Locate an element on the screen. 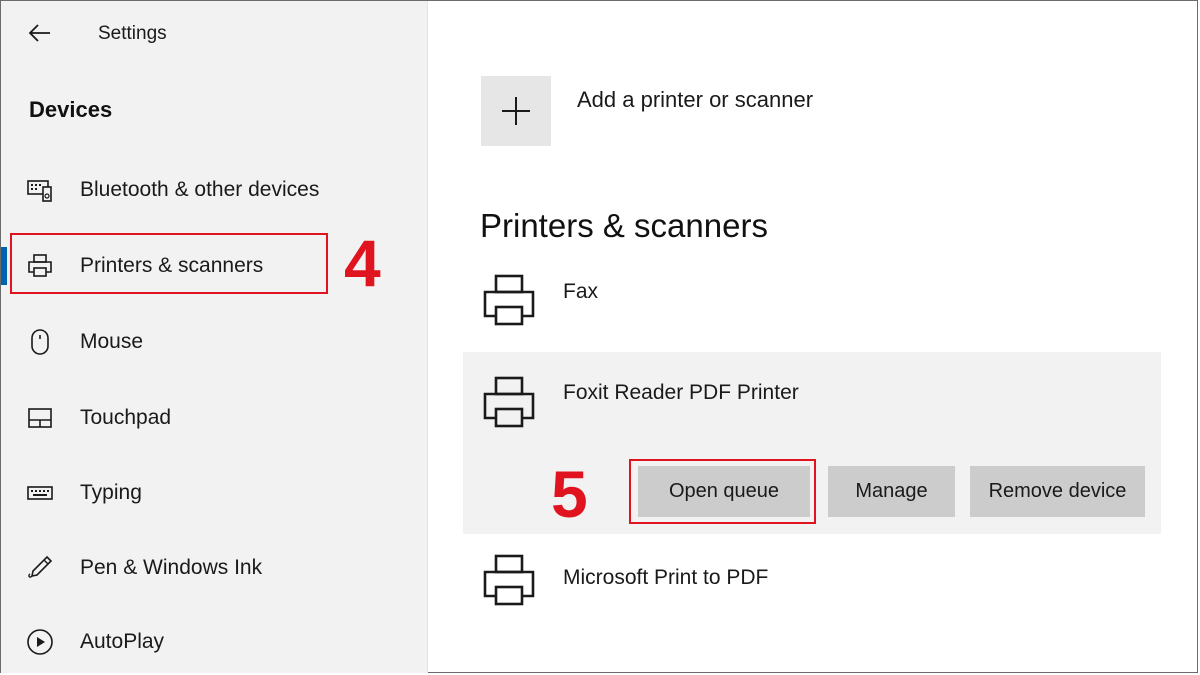  sidebar-item-bluetooth: Bluetooth & other devices is located at coordinates (214, 190).